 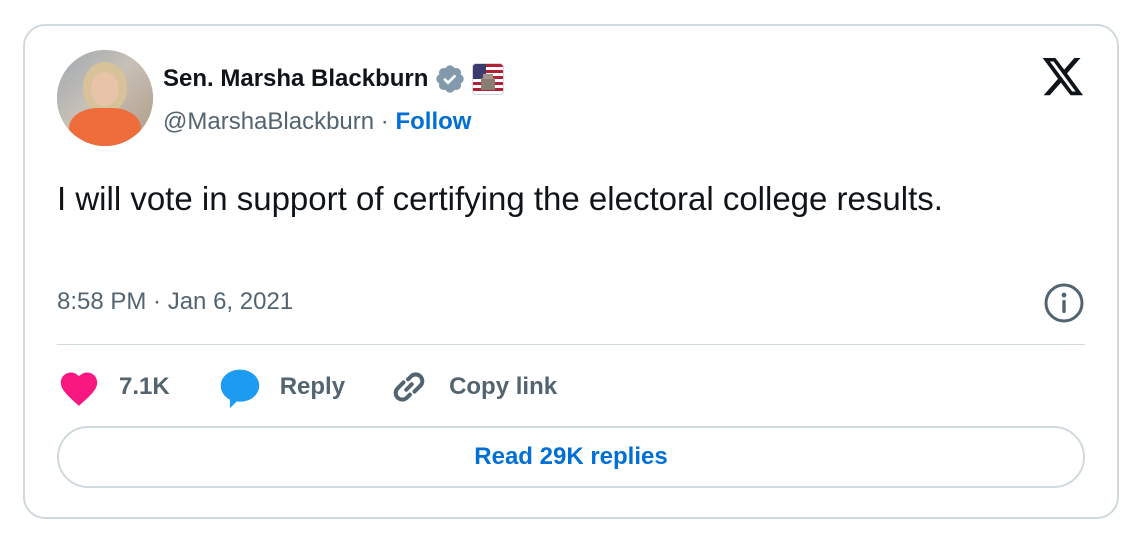 What do you see at coordinates (268, 121) in the screenshot?
I see `author-handle: @MarshaBlackburn` at bounding box center [268, 121].